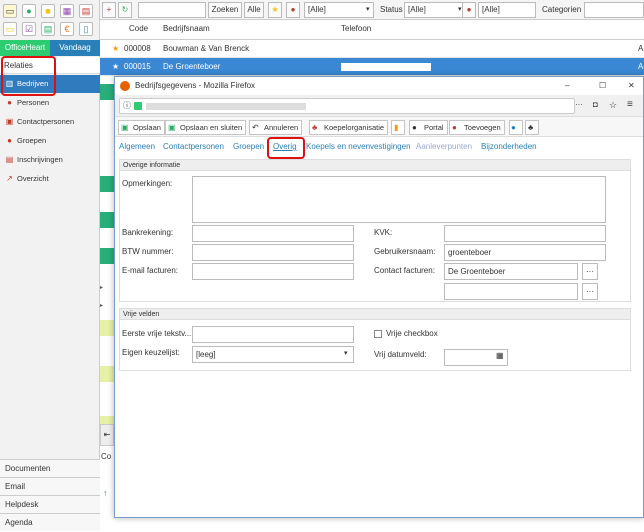 The height and width of the screenshot is (532, 644). Describe the element at coordinates (141, 127) in the screenshot. I see `save-button: ▣ Opslaan` at that location.